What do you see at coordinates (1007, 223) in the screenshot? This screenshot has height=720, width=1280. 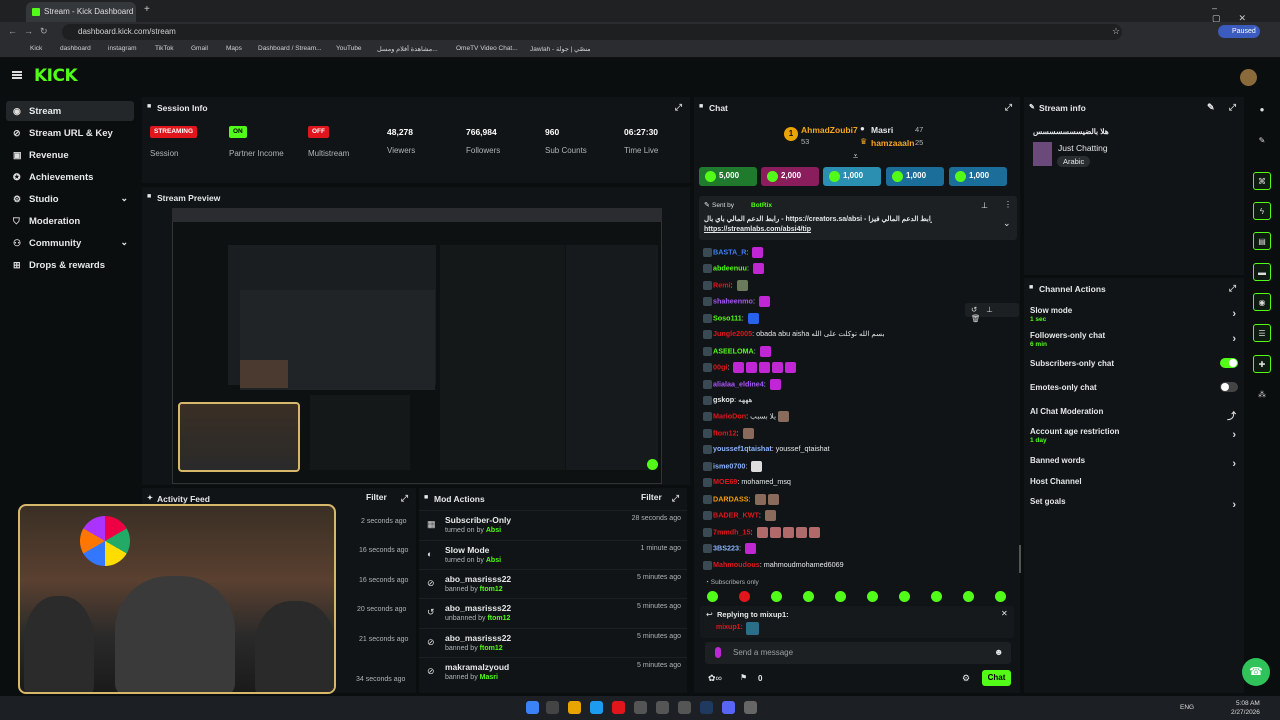 I see `chevron-down-icon: ⌄` at bounding box center [1007, 223].